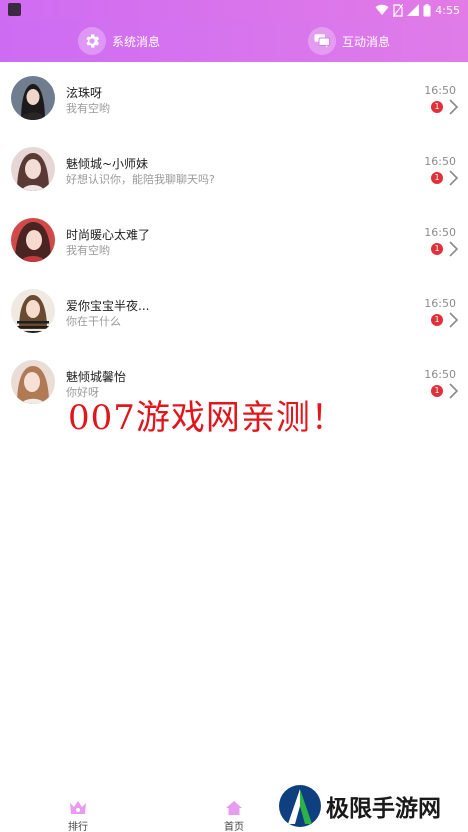  What do you see at coordinates (413, 10) in the screenshot?
I see `signal-icon` at bounding box center [413, 10].